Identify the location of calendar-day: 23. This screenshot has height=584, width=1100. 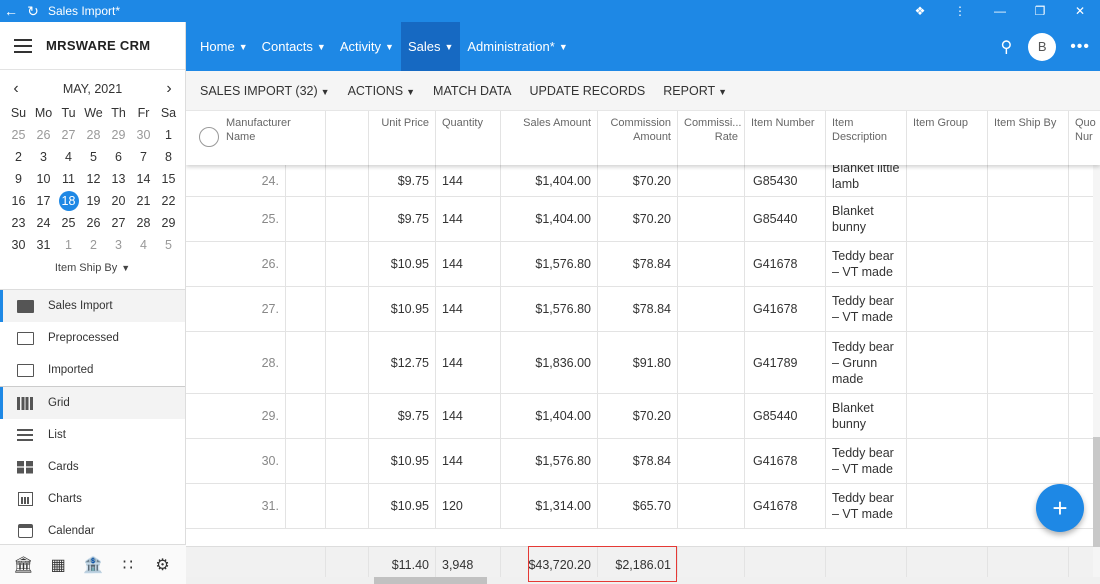
(18, 223).